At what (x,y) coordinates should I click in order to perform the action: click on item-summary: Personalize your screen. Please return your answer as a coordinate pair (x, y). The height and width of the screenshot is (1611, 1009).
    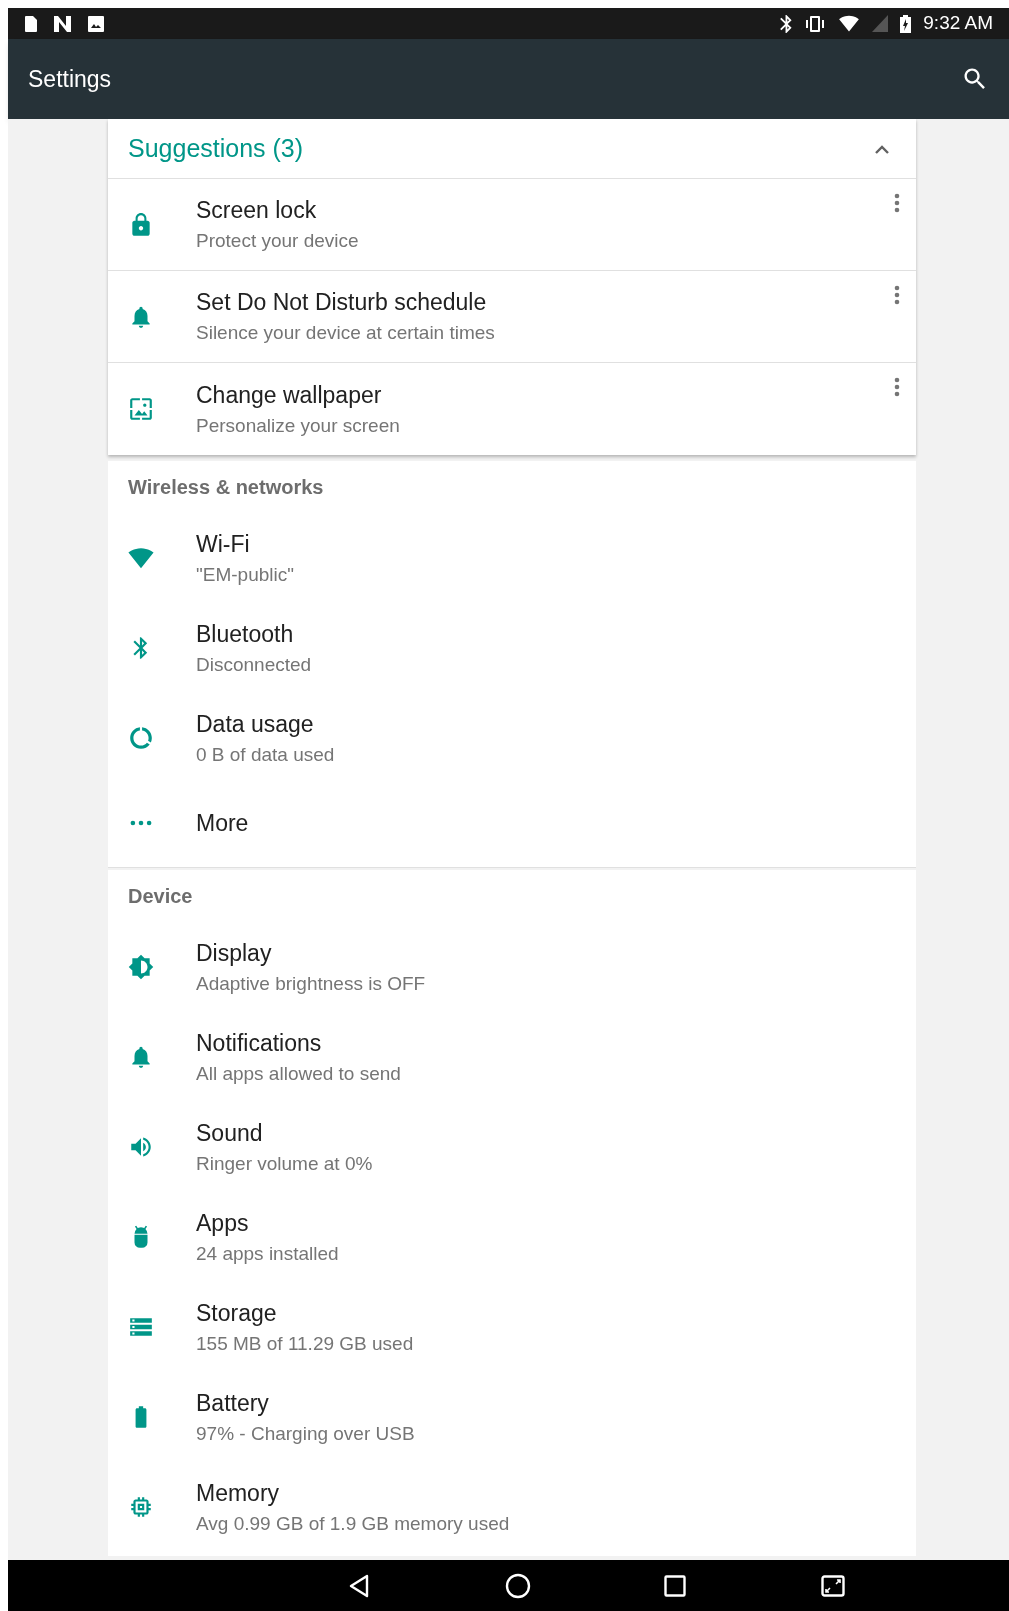
    Looking at the image, I should click on (298, 425).